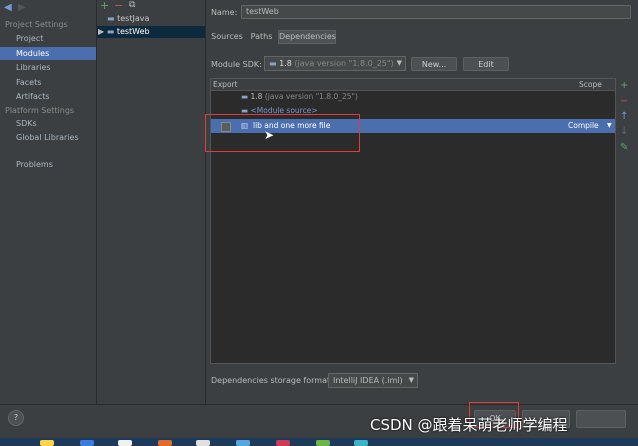  What do you see at coordinates (100, 31) in the screenshot?
I see `expand-arrow-icon: ▶` at bounding box center [100, 31].